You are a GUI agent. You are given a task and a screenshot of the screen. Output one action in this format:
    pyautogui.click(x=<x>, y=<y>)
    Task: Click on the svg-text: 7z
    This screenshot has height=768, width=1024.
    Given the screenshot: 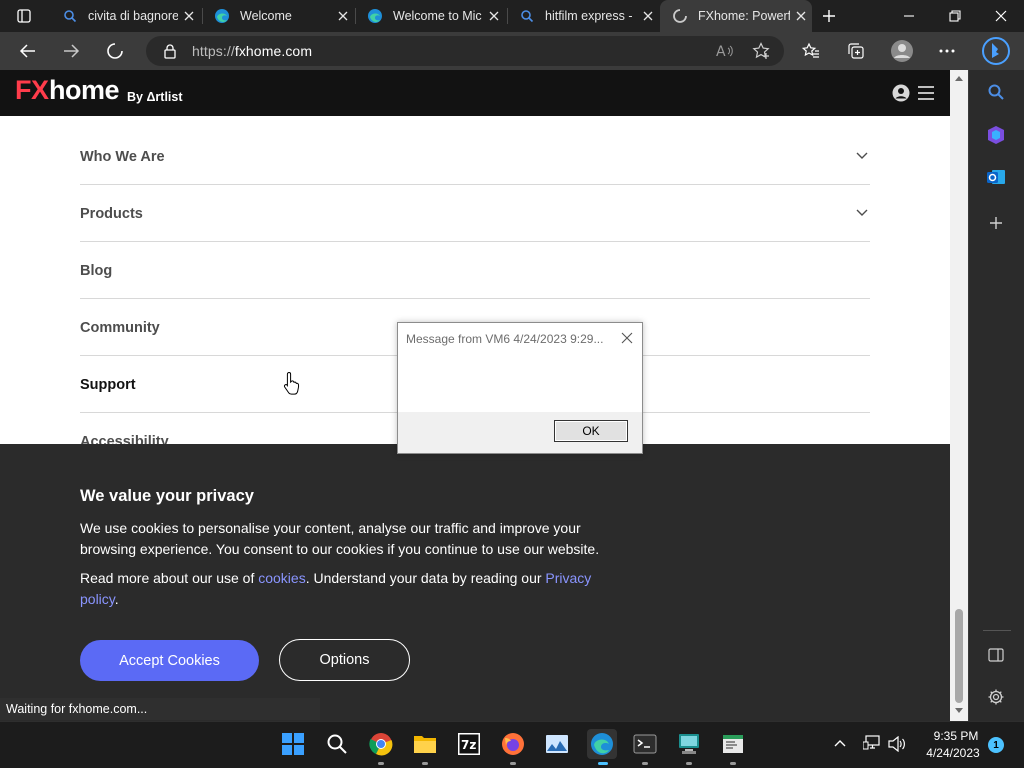 What is the action you would take?
    pyautogui.click(x=468, y=745)
    